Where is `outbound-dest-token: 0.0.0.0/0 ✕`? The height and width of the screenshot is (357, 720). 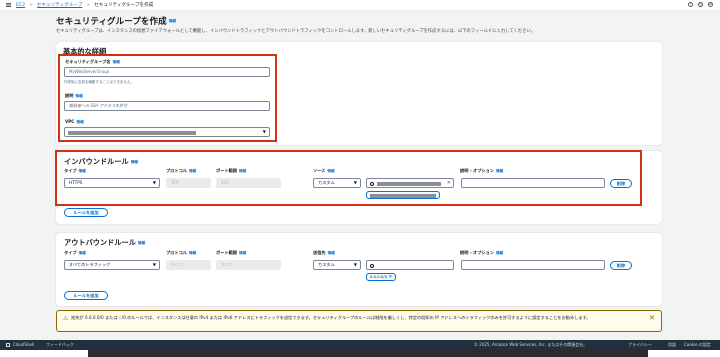 outbound-dest-token: 0.0.0.0/0 ✕ is located at coordinates (381, 277).